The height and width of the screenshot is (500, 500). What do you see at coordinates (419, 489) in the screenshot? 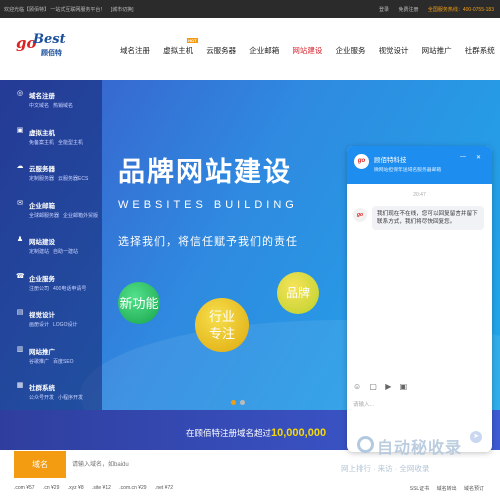
I see `ssl-link: SSL证书` at bounding box center [419, 489].